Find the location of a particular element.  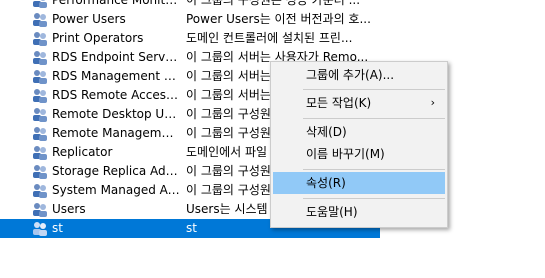

menu-item-label: 도움말(H) is located at coordinates (332, 212).